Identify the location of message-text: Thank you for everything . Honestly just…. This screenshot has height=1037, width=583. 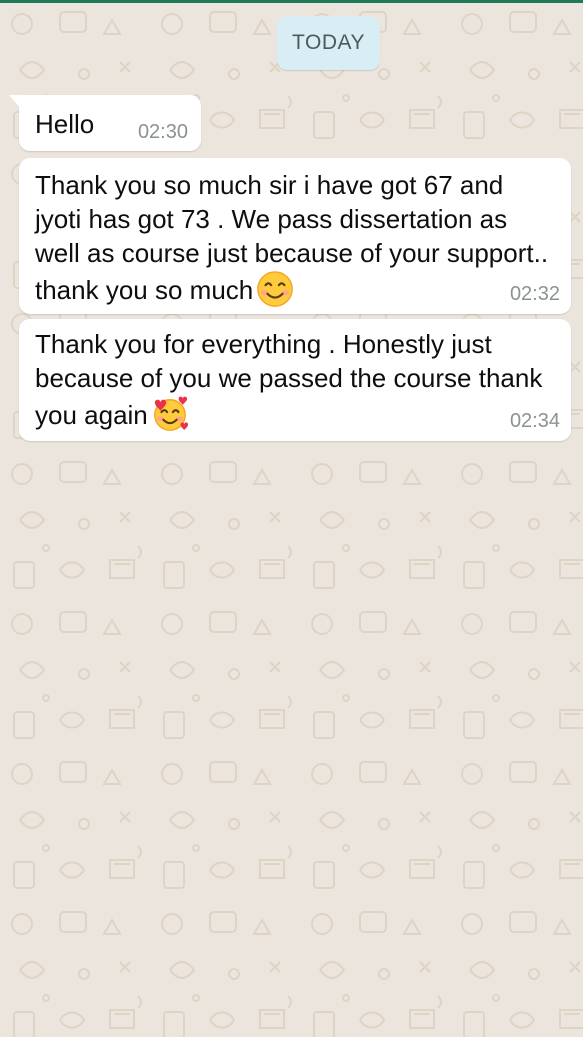
(295, 380).